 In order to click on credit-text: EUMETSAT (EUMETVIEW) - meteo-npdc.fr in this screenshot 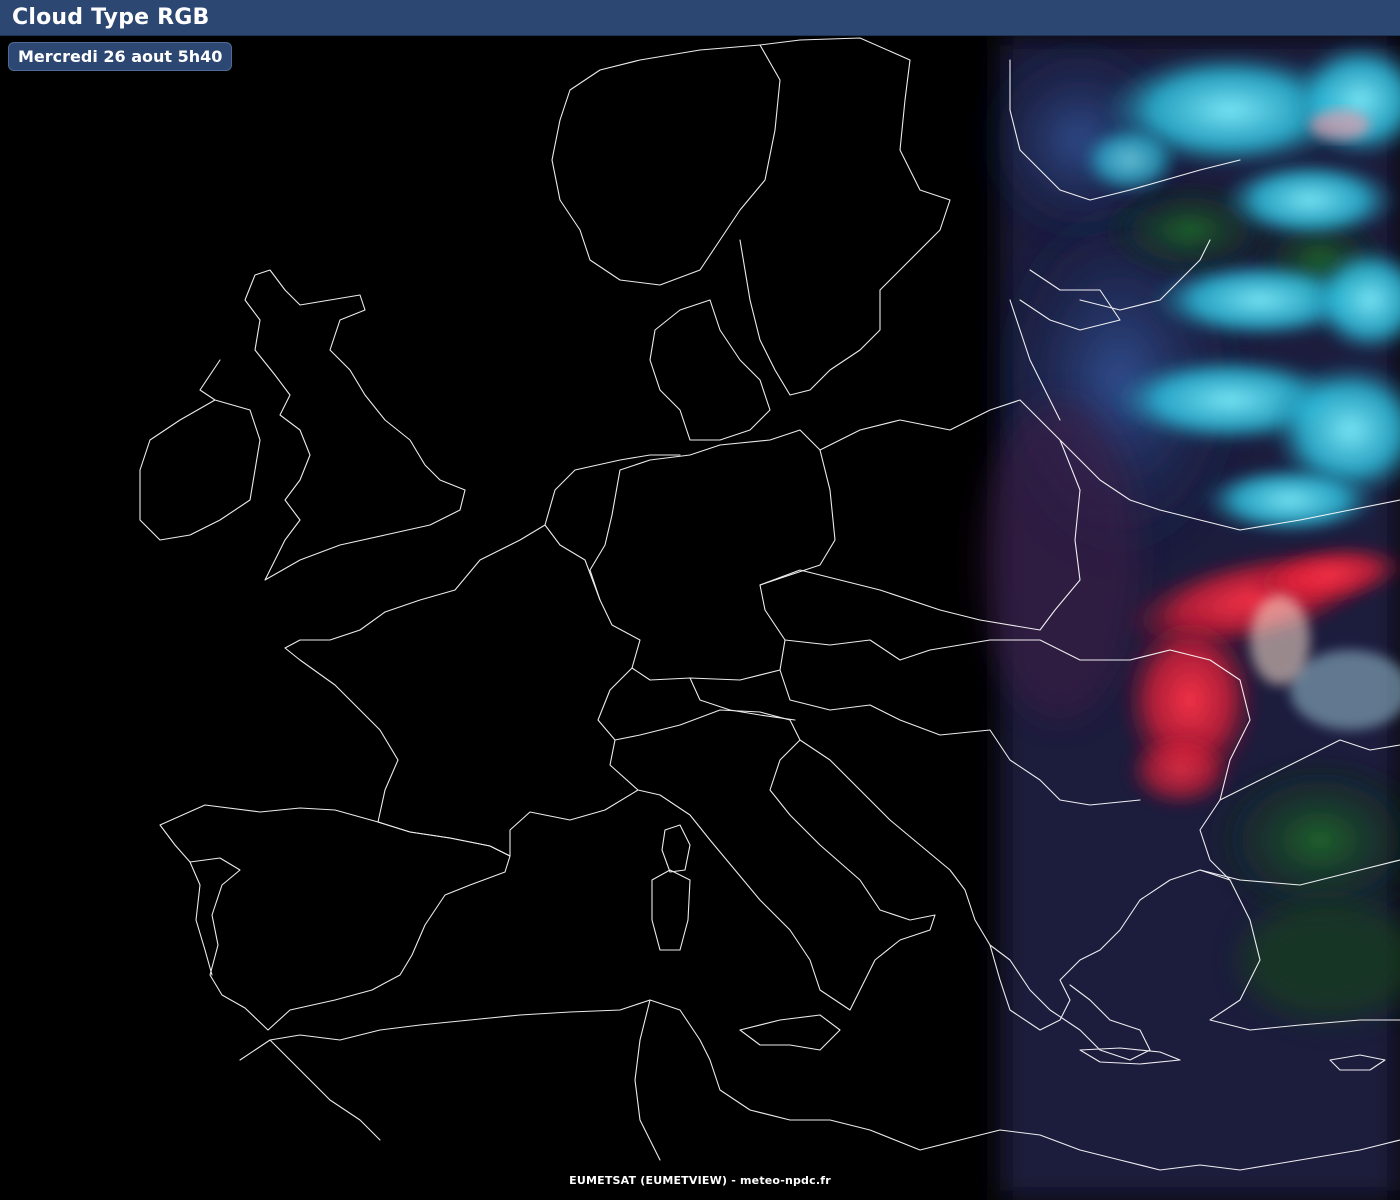, I will do `click(700, 1180)`.